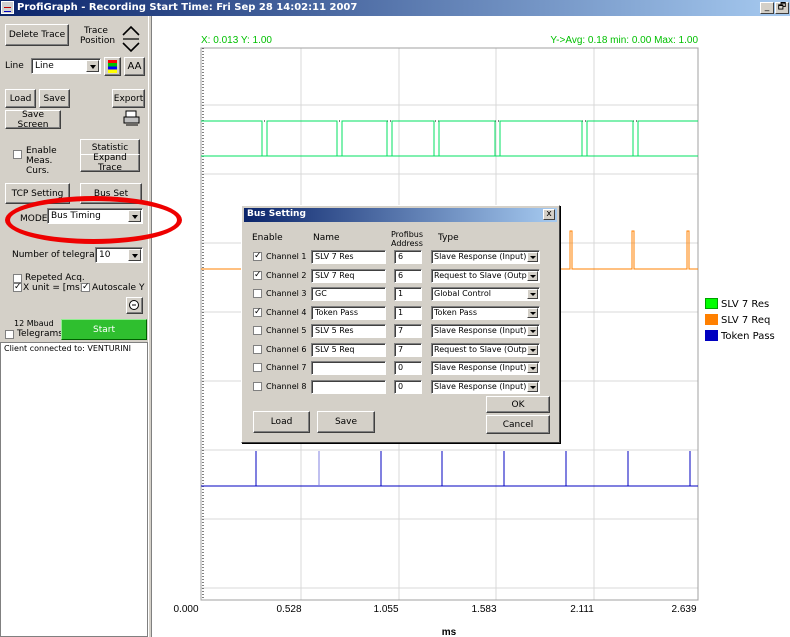 The width and height of the screenshot is (790, 637). Describe the element at coordinates (483, 609) in the screenshot. I see `x-tick: 1.583` at that location.